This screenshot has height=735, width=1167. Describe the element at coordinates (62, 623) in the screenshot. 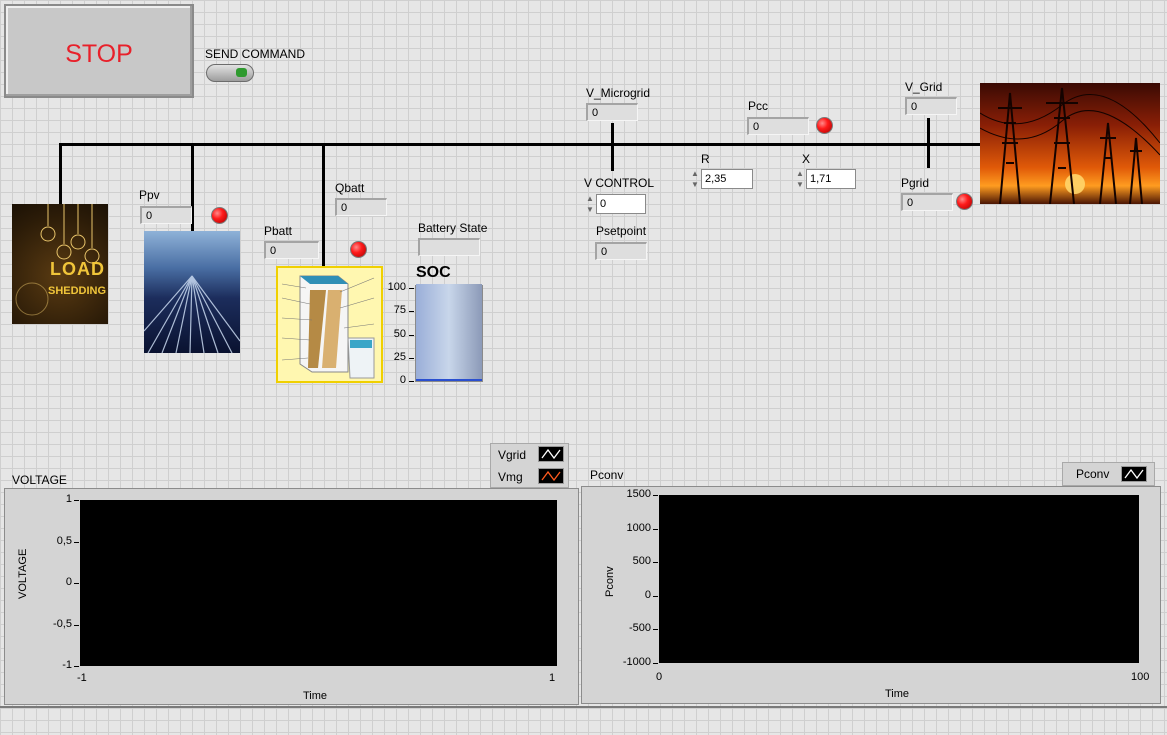

I see `voltage-y-tick-label: -0,5` at that location.